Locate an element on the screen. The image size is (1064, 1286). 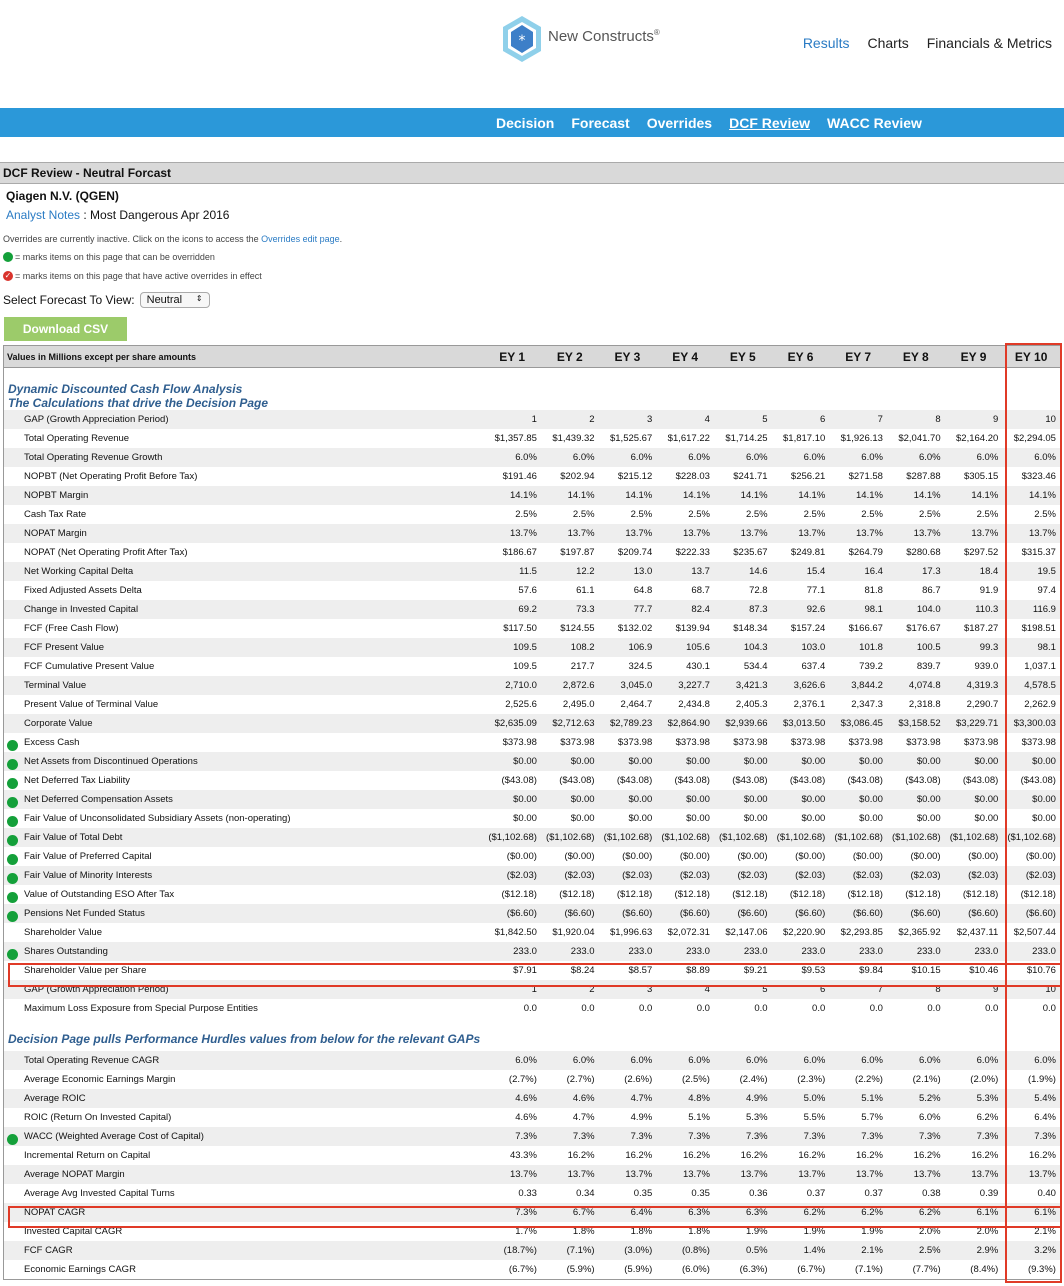
table-cell: $9.53 is located at coordinates (813, 970).